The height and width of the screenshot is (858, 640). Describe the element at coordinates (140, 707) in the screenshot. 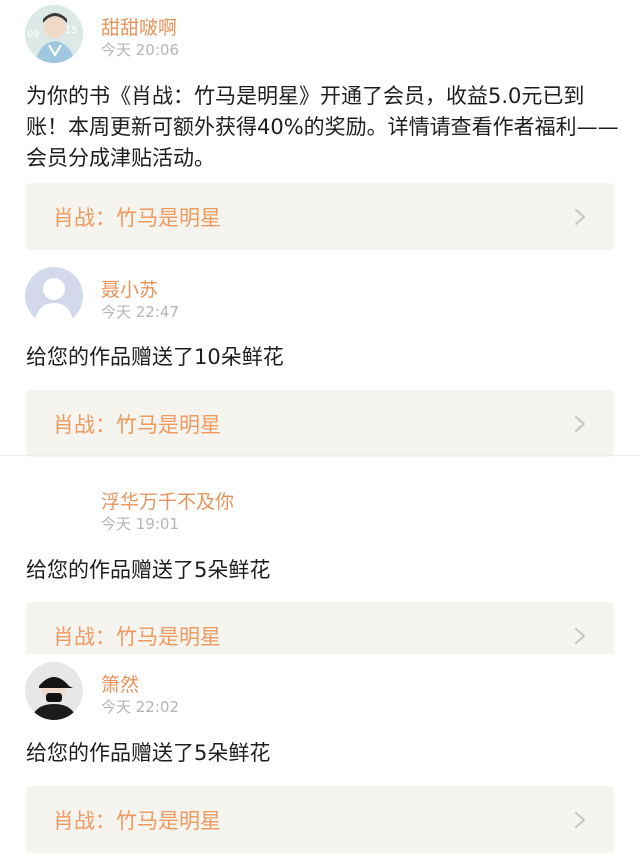

I see `timestamp: 今天 22:02` at that location.